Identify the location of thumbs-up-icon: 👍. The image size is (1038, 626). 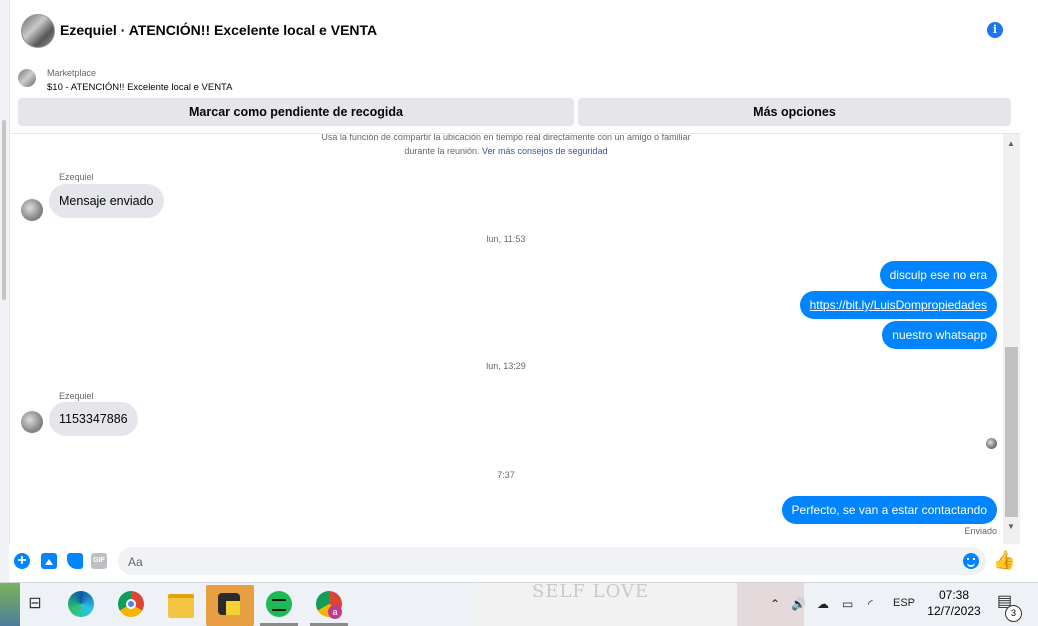
(1004, 560).